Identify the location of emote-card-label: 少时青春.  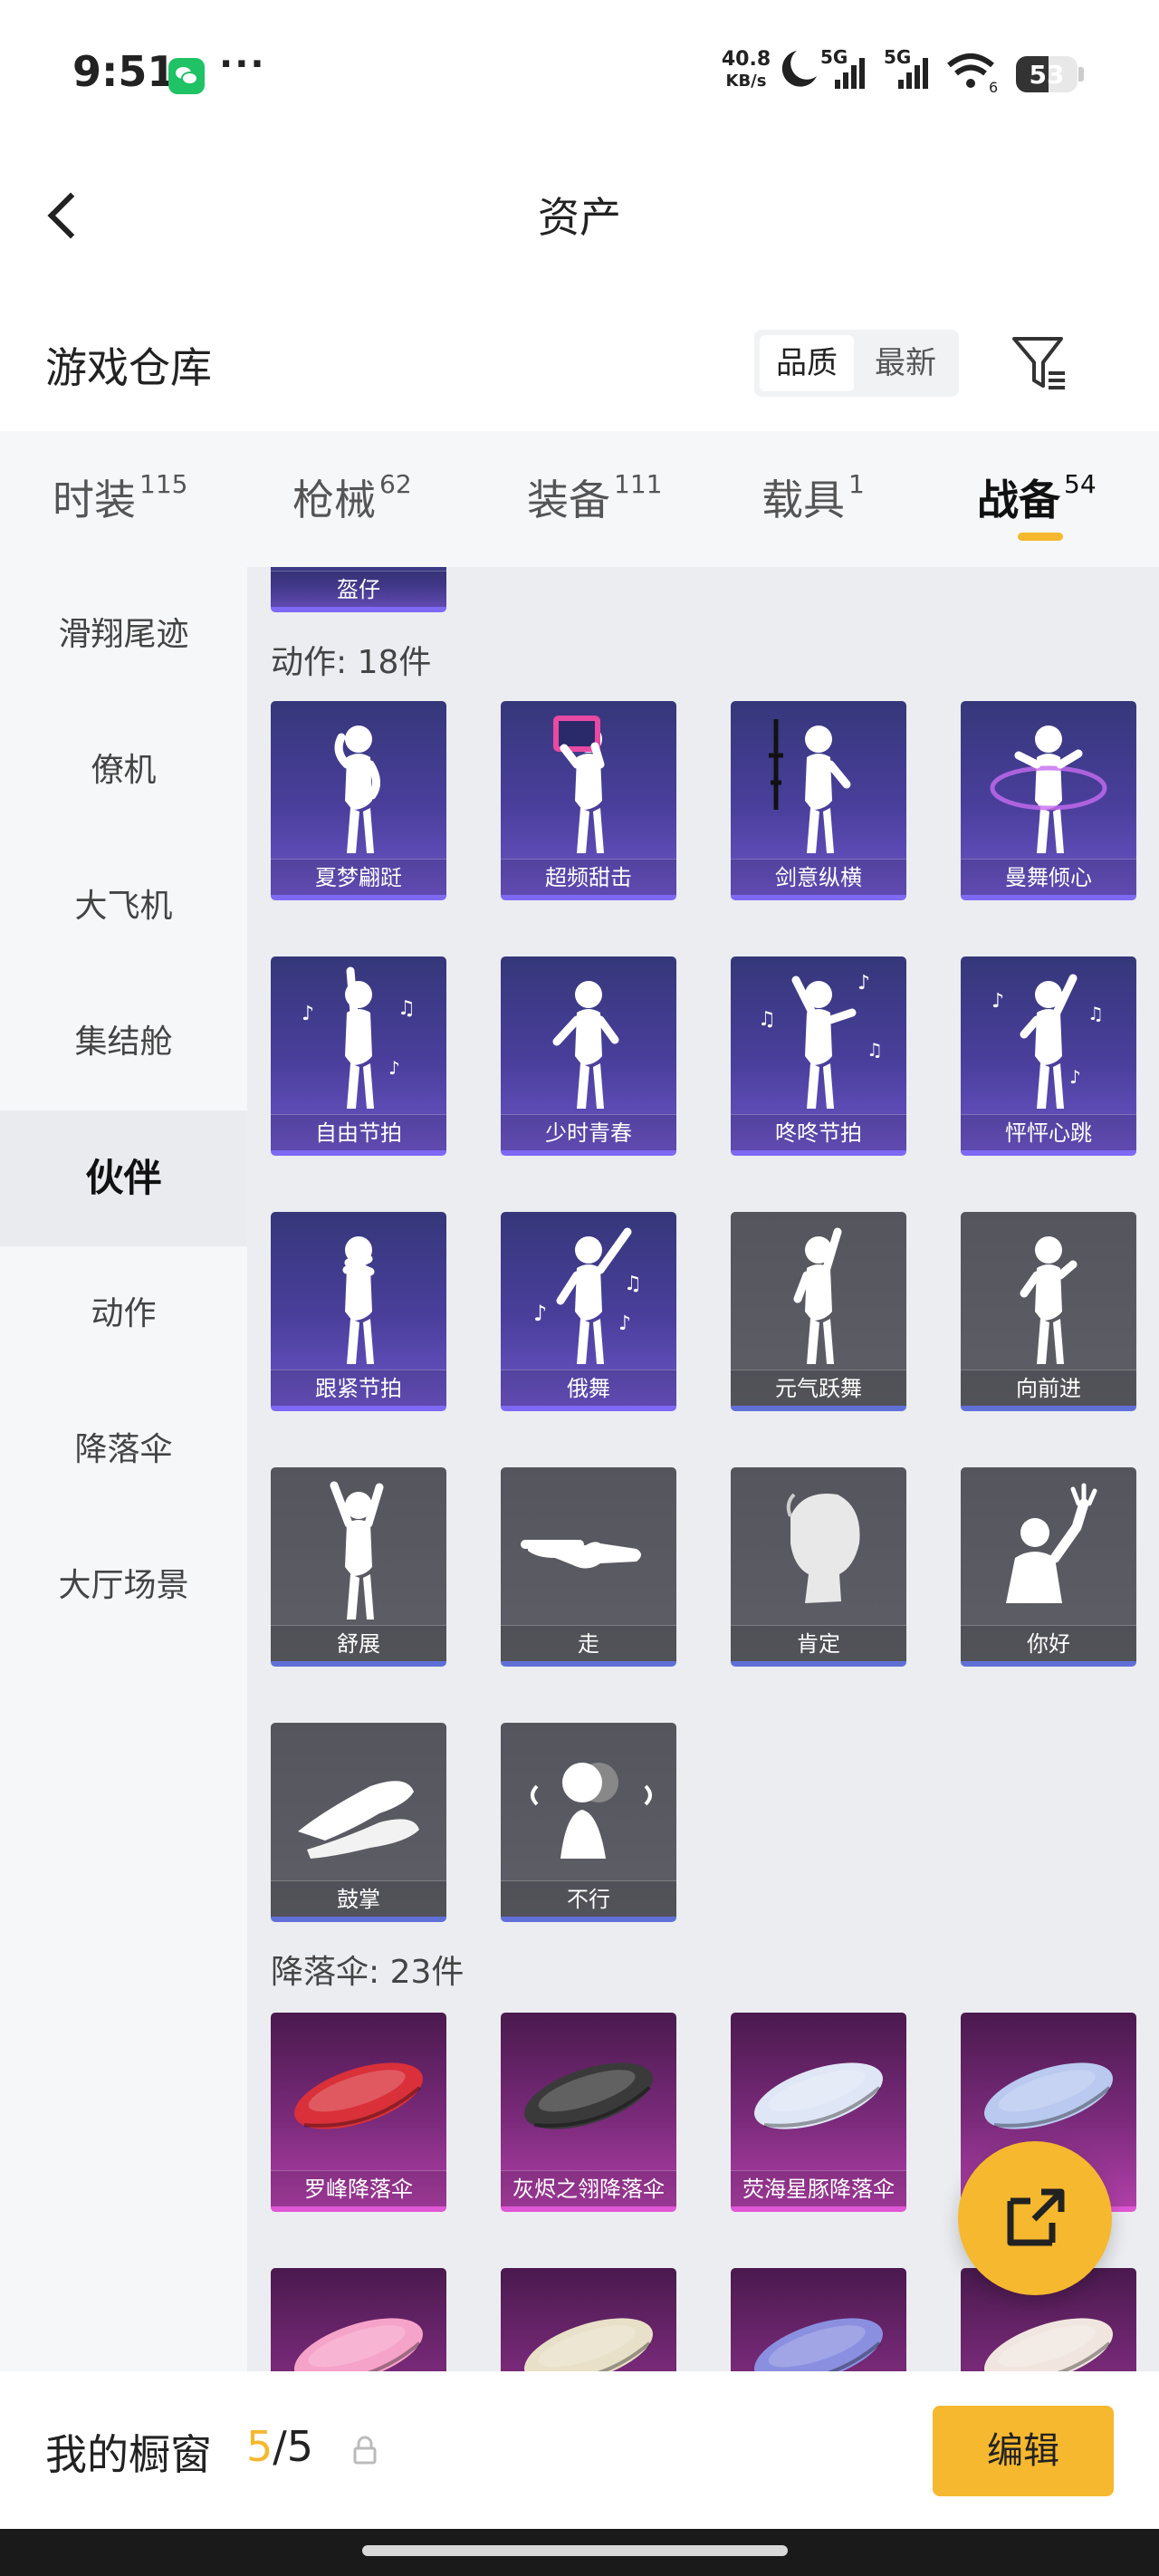
(589, 1132).